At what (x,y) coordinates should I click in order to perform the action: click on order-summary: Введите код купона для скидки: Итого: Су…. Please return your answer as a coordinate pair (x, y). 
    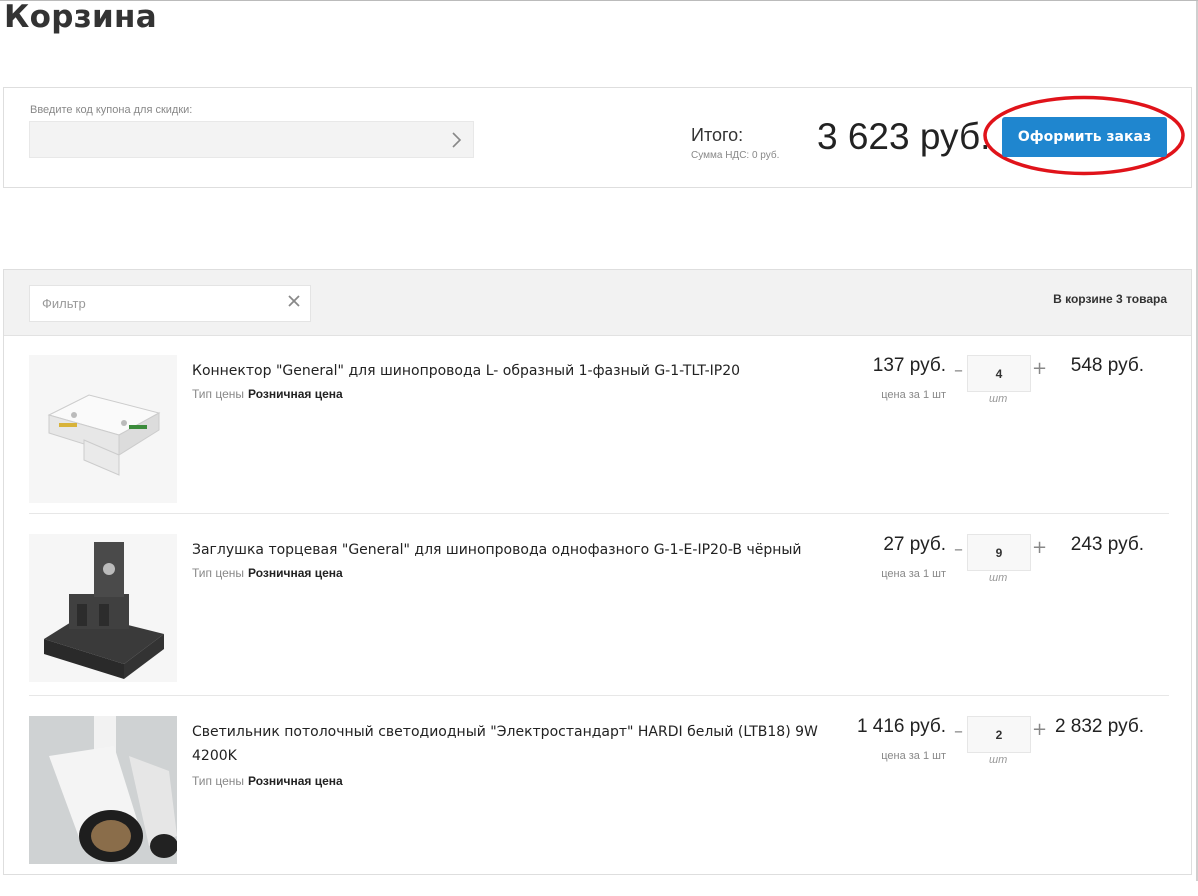
    Looking at the image, I should click on (597, 137).